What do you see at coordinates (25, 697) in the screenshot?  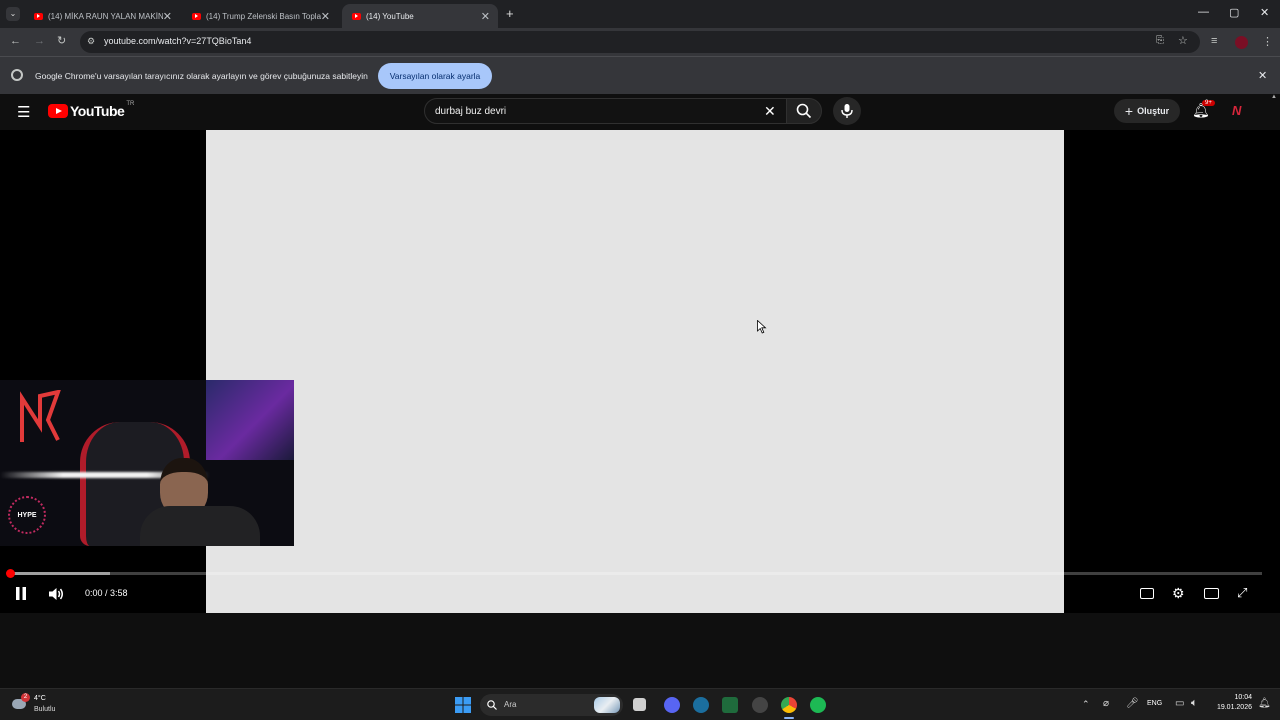 I see `weather-alert-badge: 2` at bounding box center [25, 697].